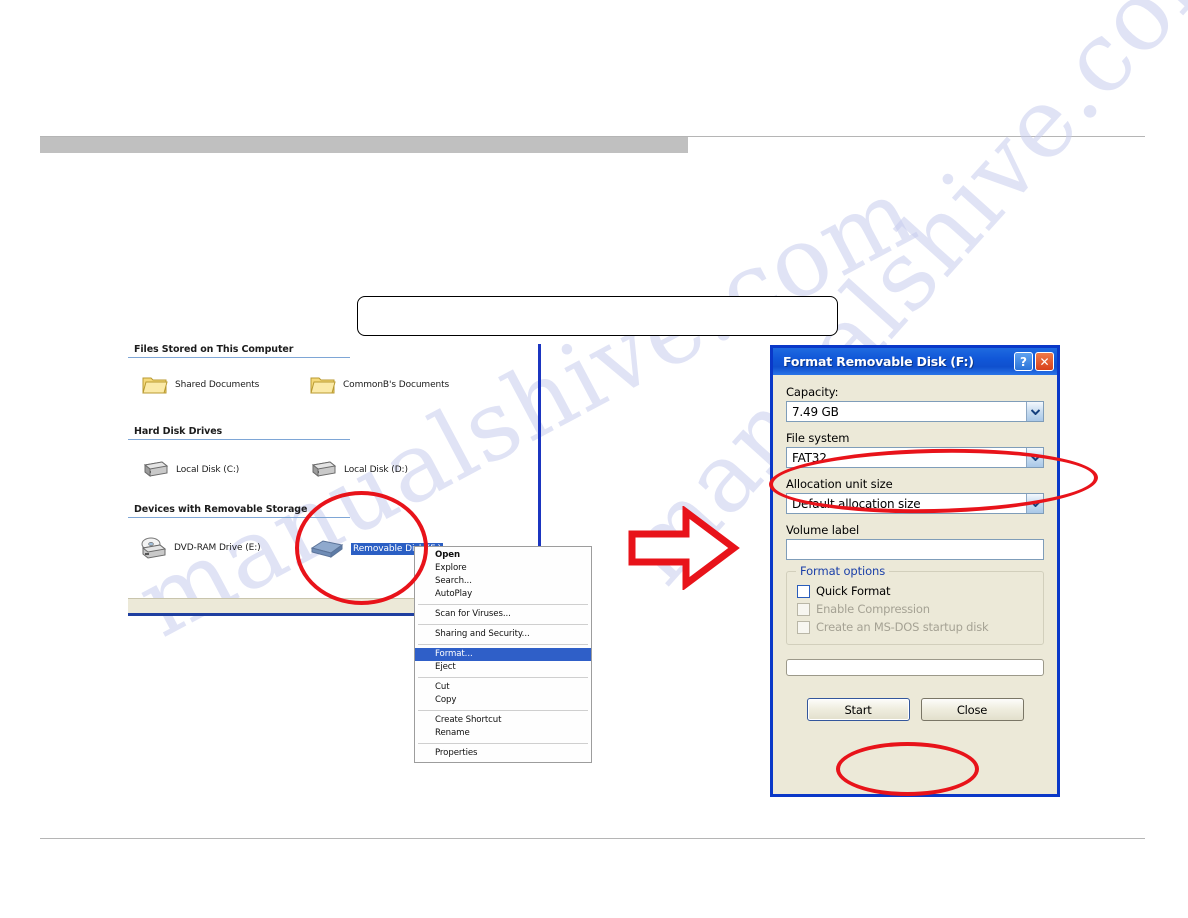  What do you see at coordinates (503, 667) in the screenshot?
I see `menu-item-eject: Eject` at bounding box center [503, 667].